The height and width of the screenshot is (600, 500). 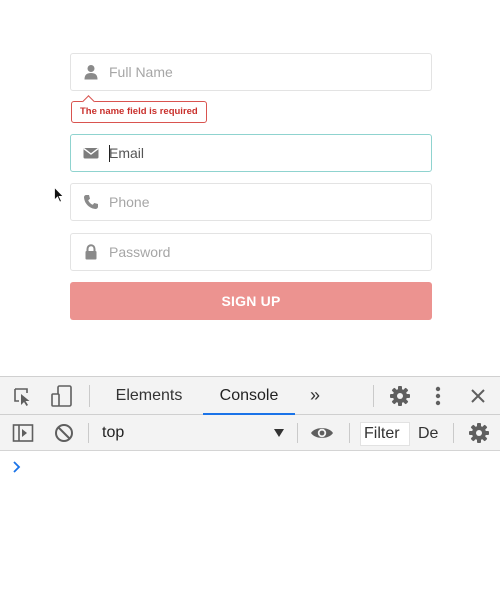 I want to click on show-sidebar-icon, so click(x=23, y=433).